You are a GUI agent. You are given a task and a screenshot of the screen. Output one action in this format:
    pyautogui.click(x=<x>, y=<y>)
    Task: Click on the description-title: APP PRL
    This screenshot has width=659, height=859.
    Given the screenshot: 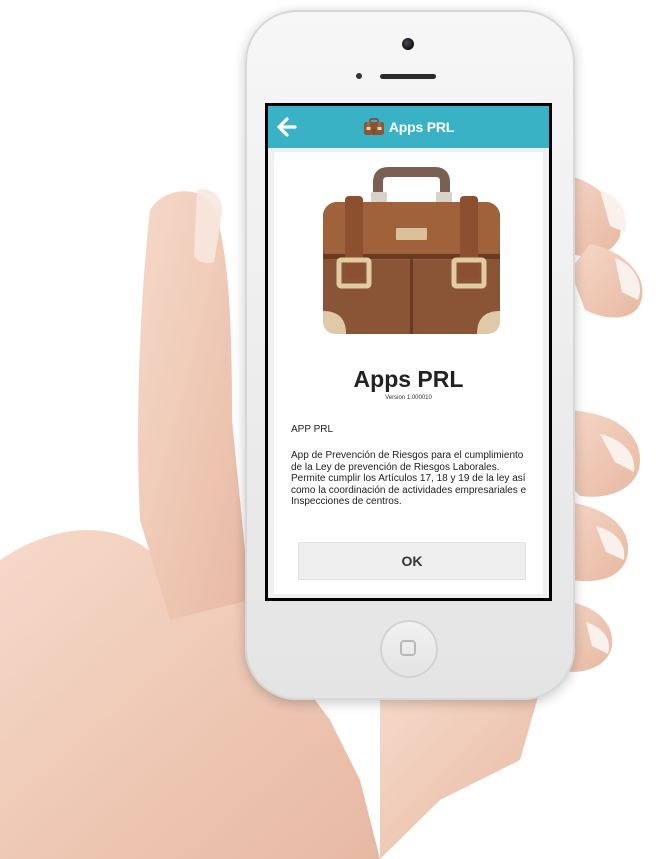 What is the action you would take?
    pyautogui.click(x=312, y=429)
    